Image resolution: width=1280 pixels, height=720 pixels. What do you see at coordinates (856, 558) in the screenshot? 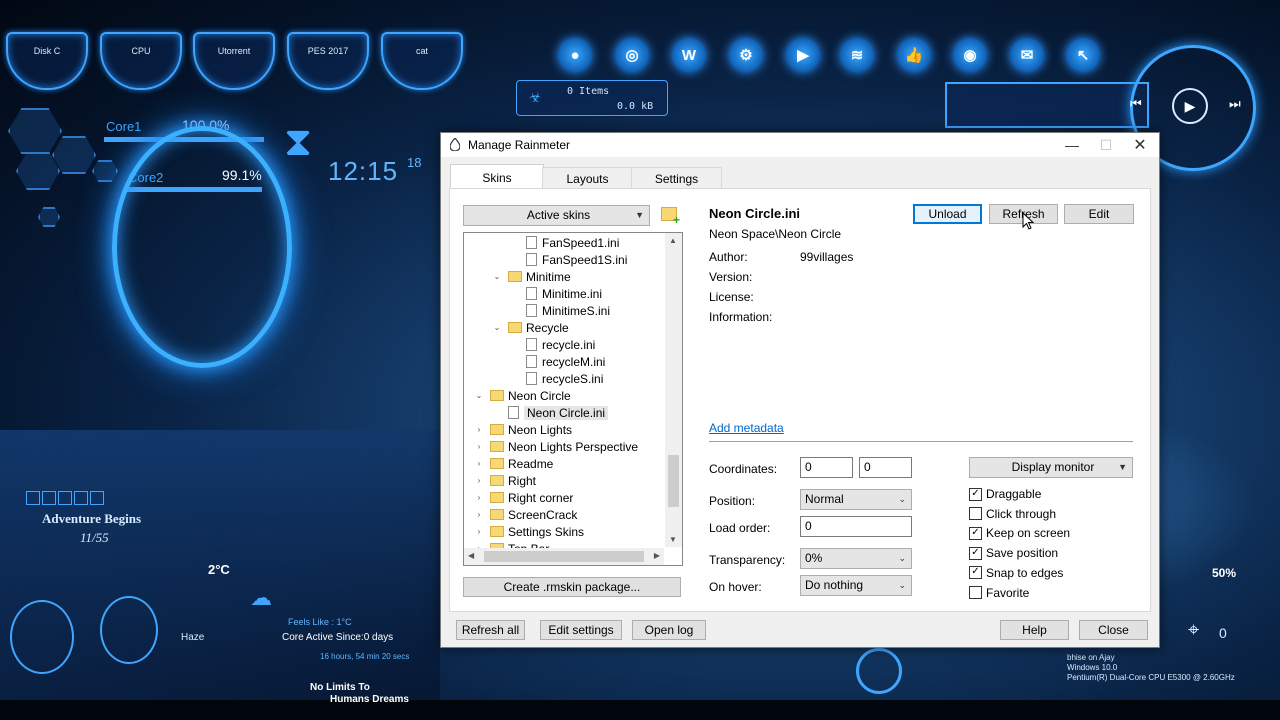
I see `transparency-select: 0% ⌄` at bounding box center [856, 558].